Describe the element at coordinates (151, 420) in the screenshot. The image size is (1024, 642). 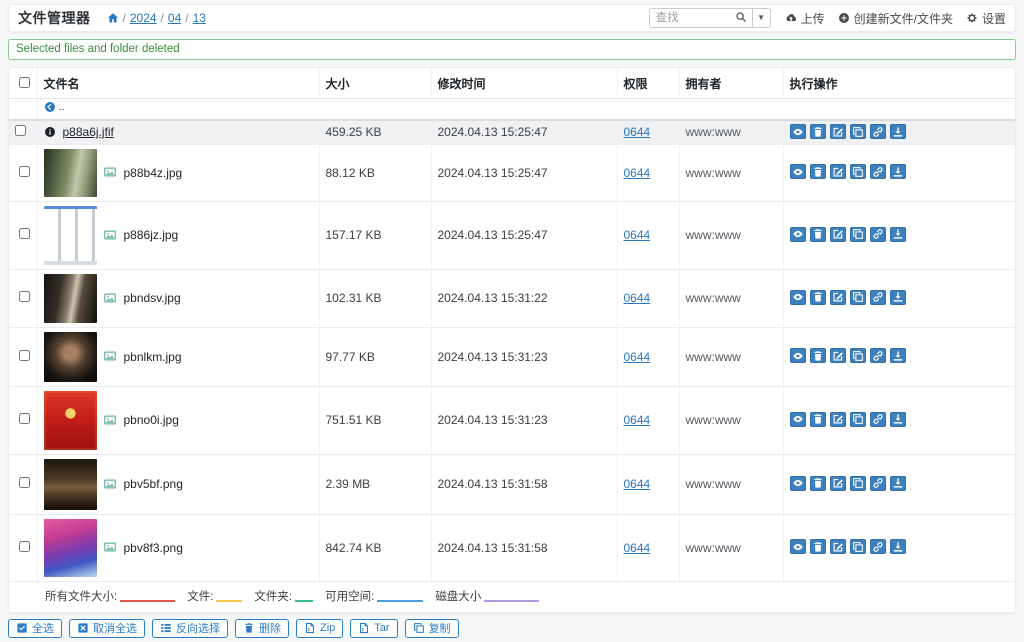
I see `file-name-link: pbno0i.jpg` at that location.